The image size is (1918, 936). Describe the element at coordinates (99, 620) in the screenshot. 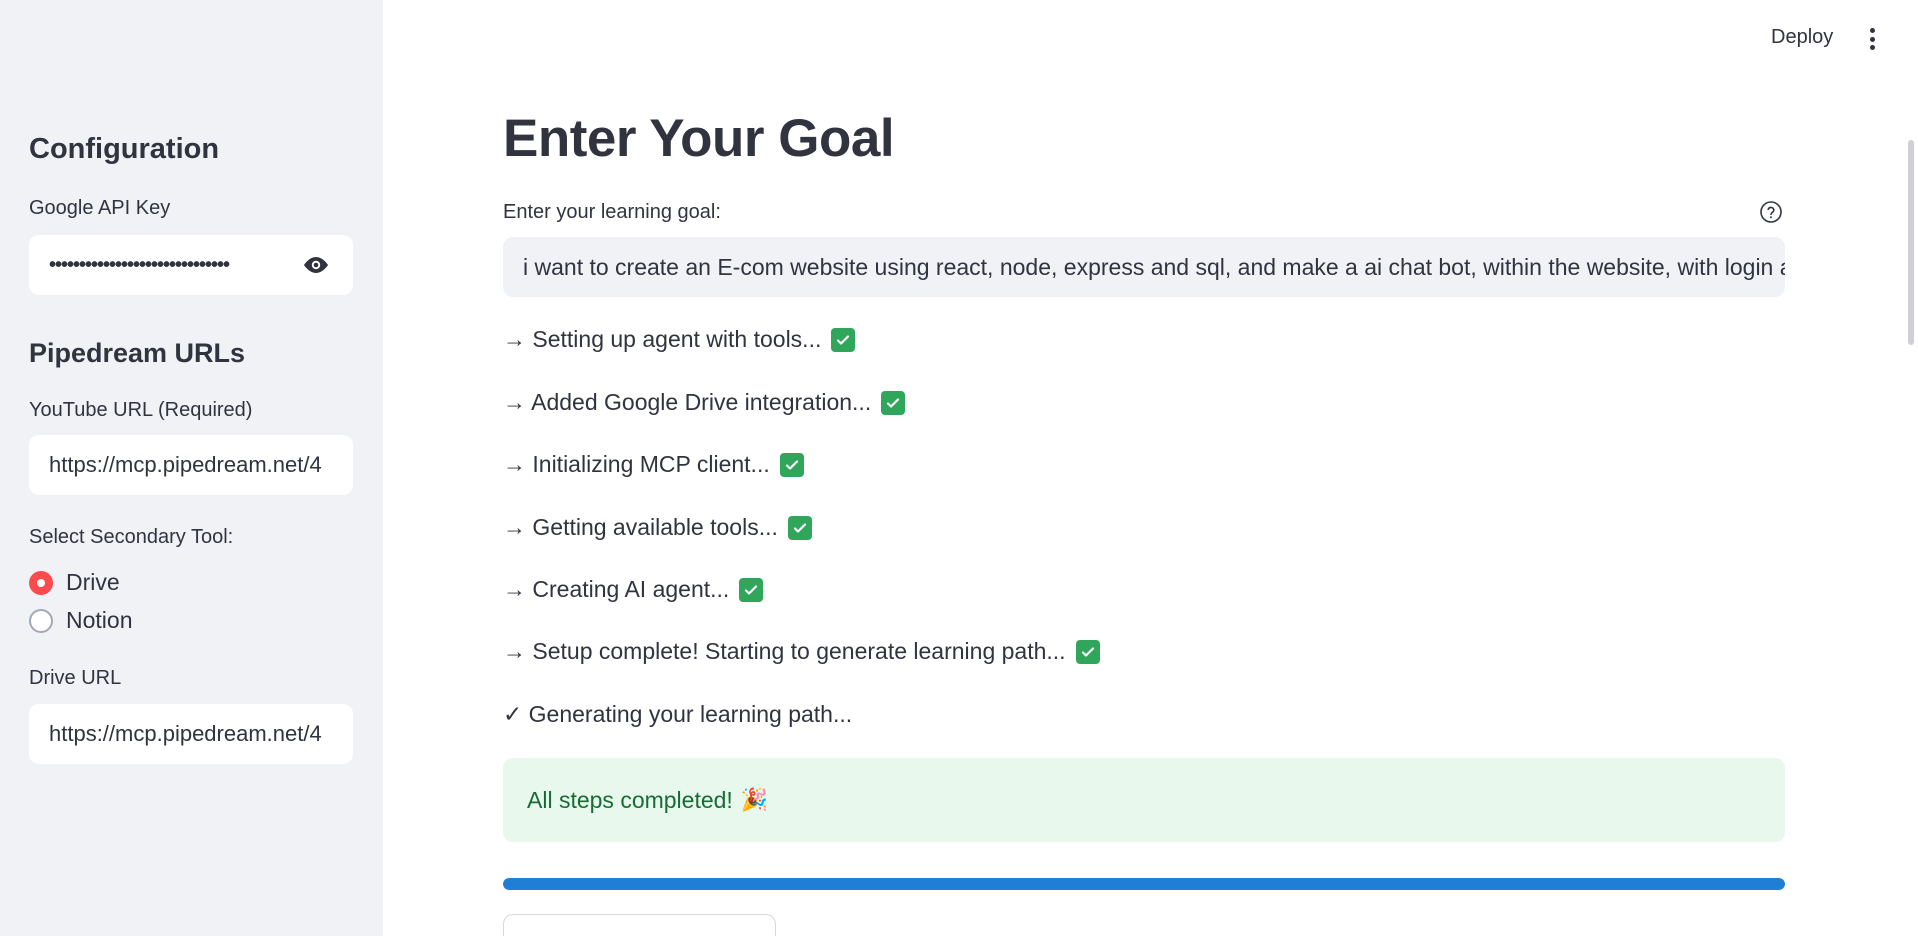

I see `radio-notion-label: Notion` at that location.